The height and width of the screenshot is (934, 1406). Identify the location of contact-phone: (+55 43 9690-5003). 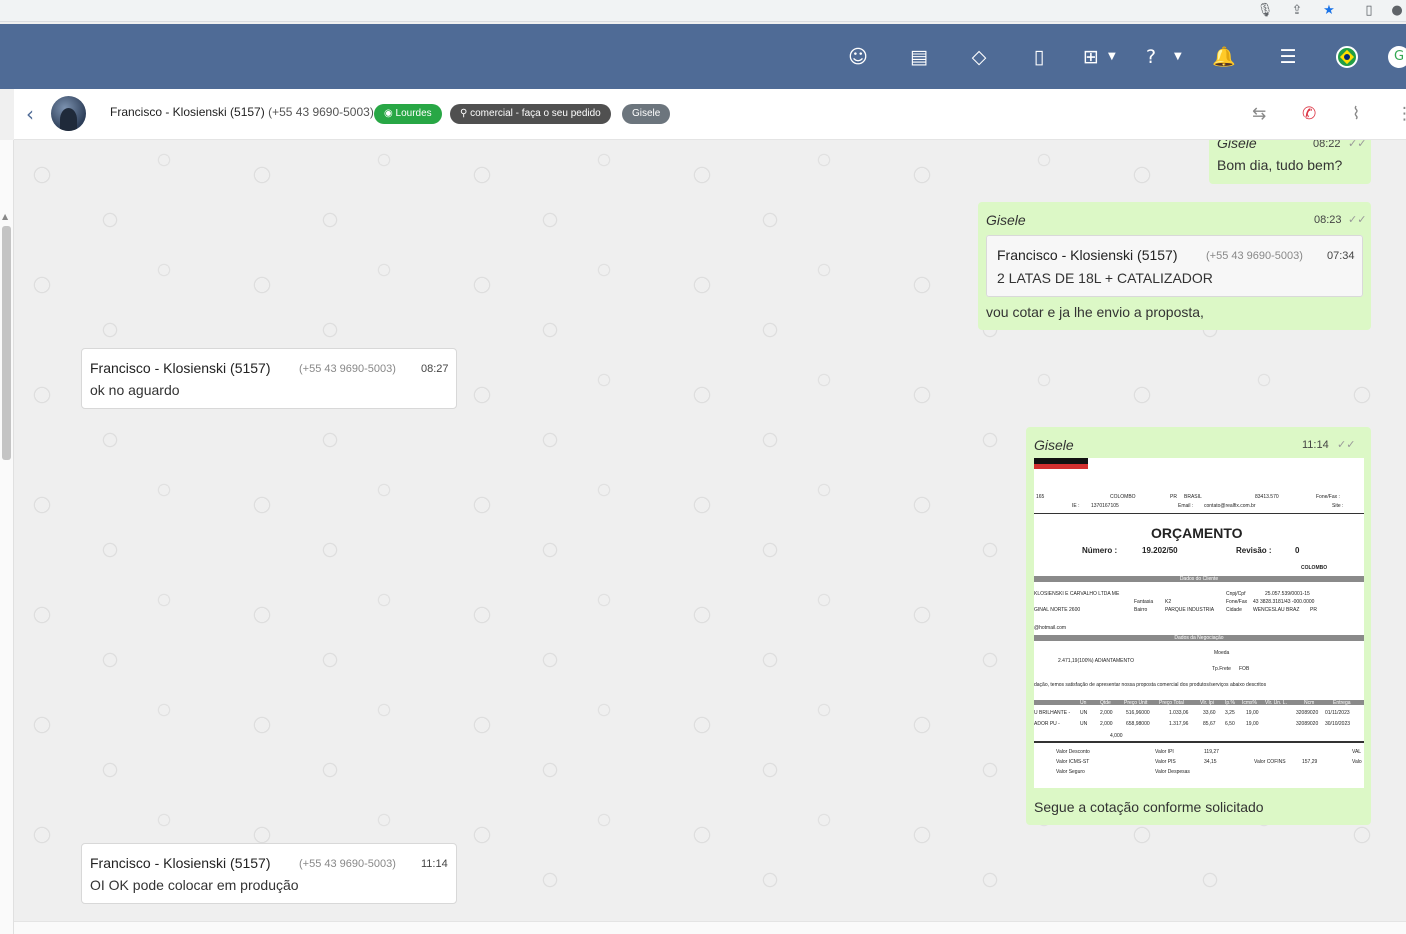
(321, 112).